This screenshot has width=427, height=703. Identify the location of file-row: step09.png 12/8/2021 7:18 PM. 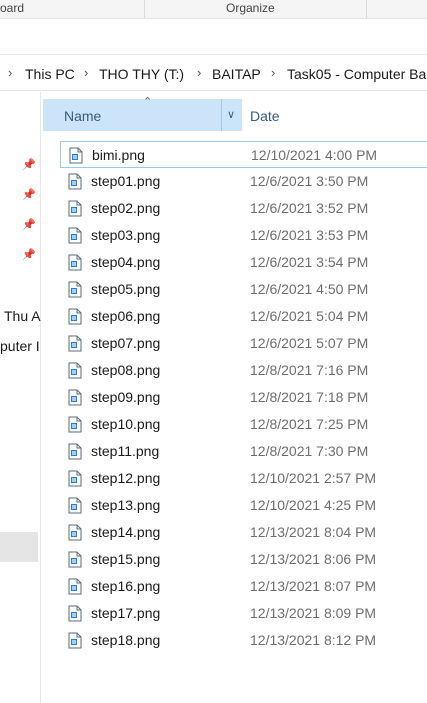
(243, 397).